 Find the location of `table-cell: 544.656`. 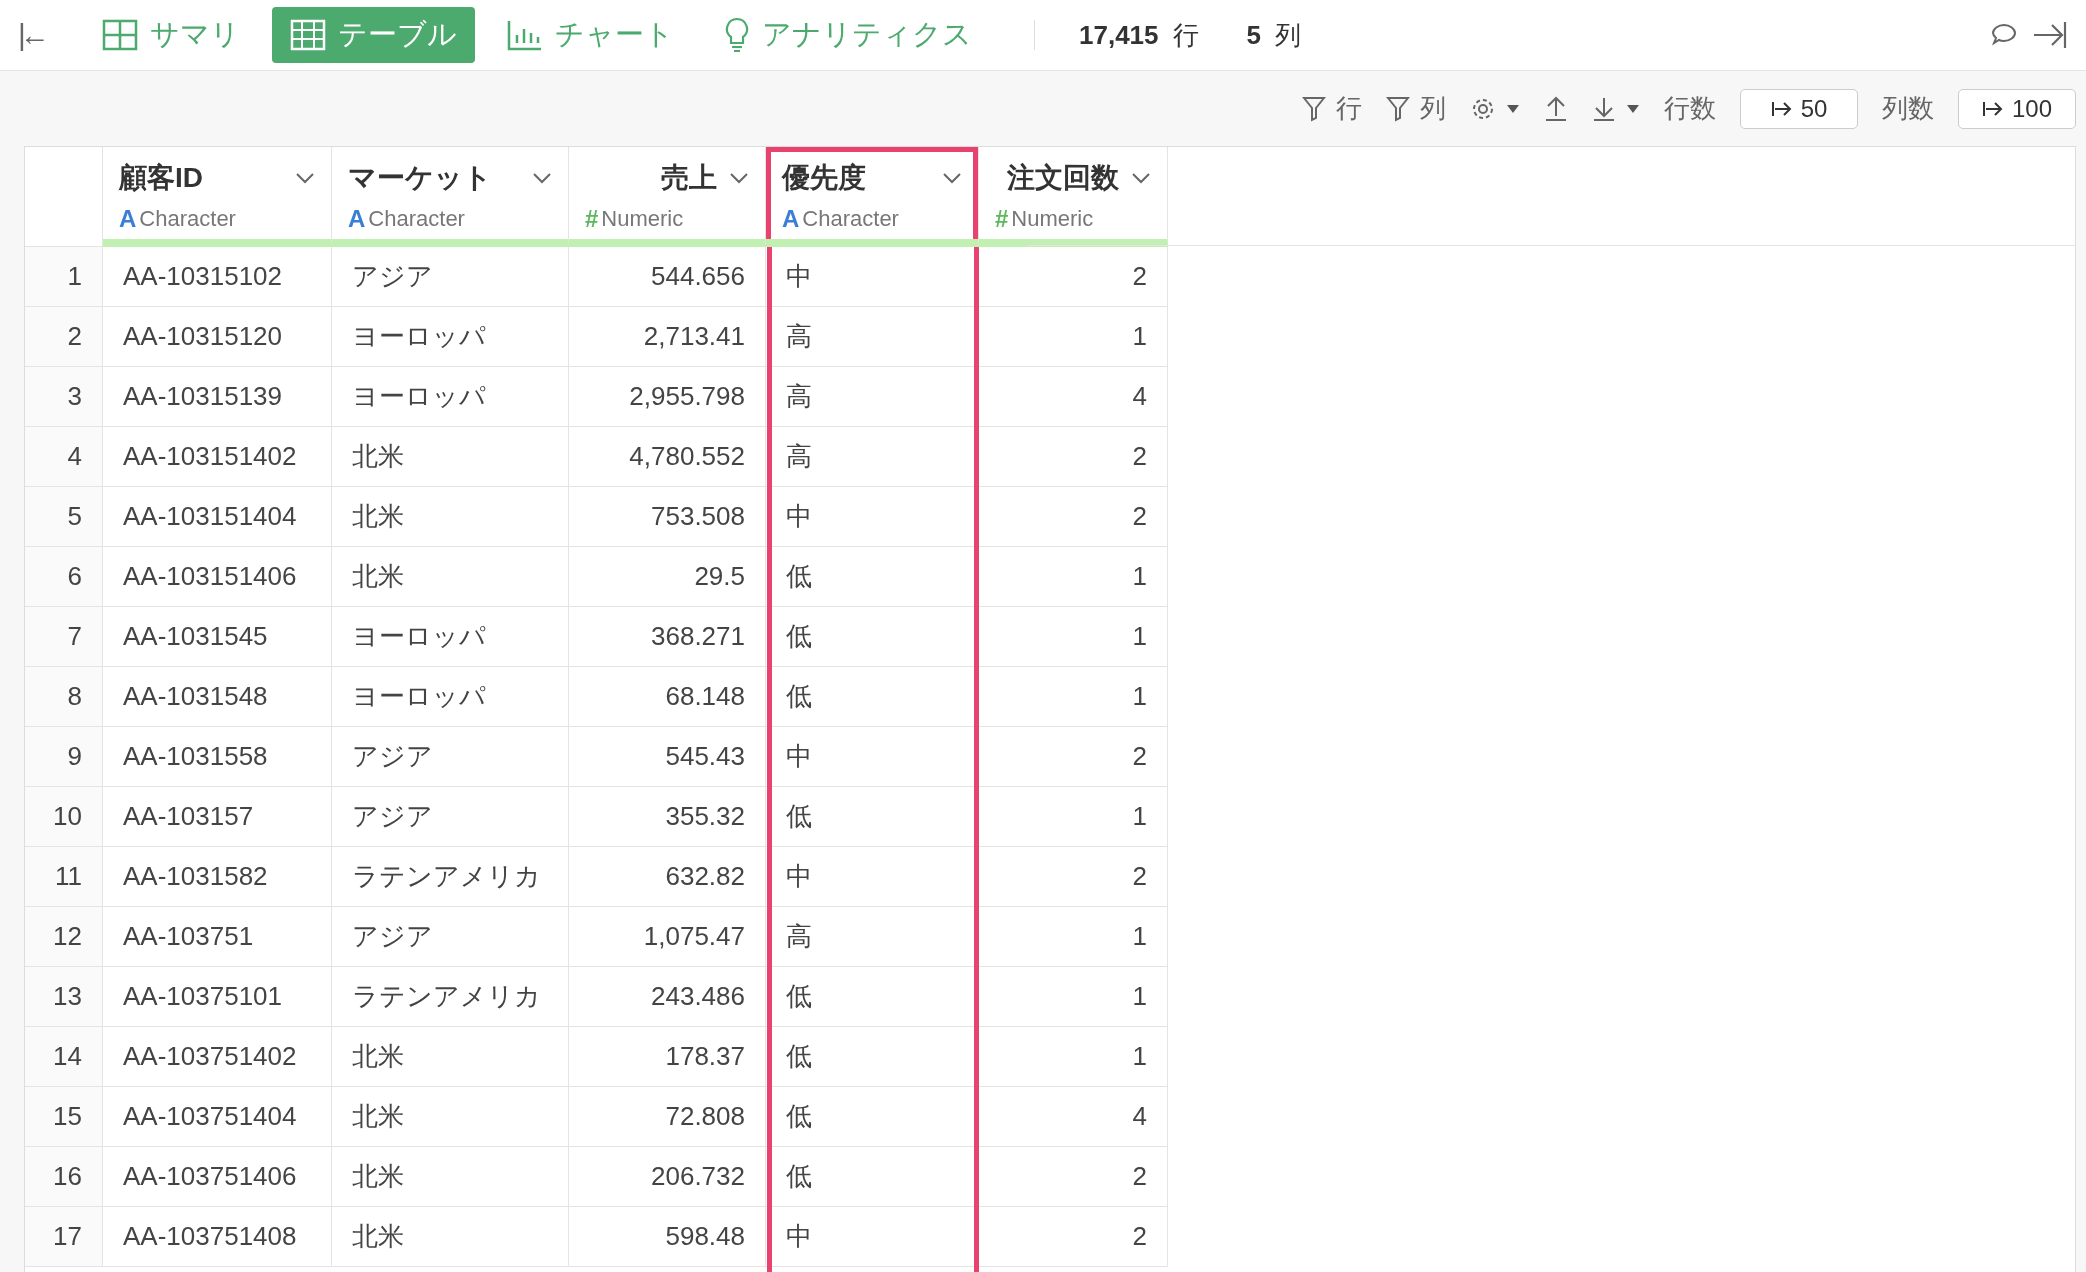

table-cell: 544.656 is located at coordinates (667, 277).